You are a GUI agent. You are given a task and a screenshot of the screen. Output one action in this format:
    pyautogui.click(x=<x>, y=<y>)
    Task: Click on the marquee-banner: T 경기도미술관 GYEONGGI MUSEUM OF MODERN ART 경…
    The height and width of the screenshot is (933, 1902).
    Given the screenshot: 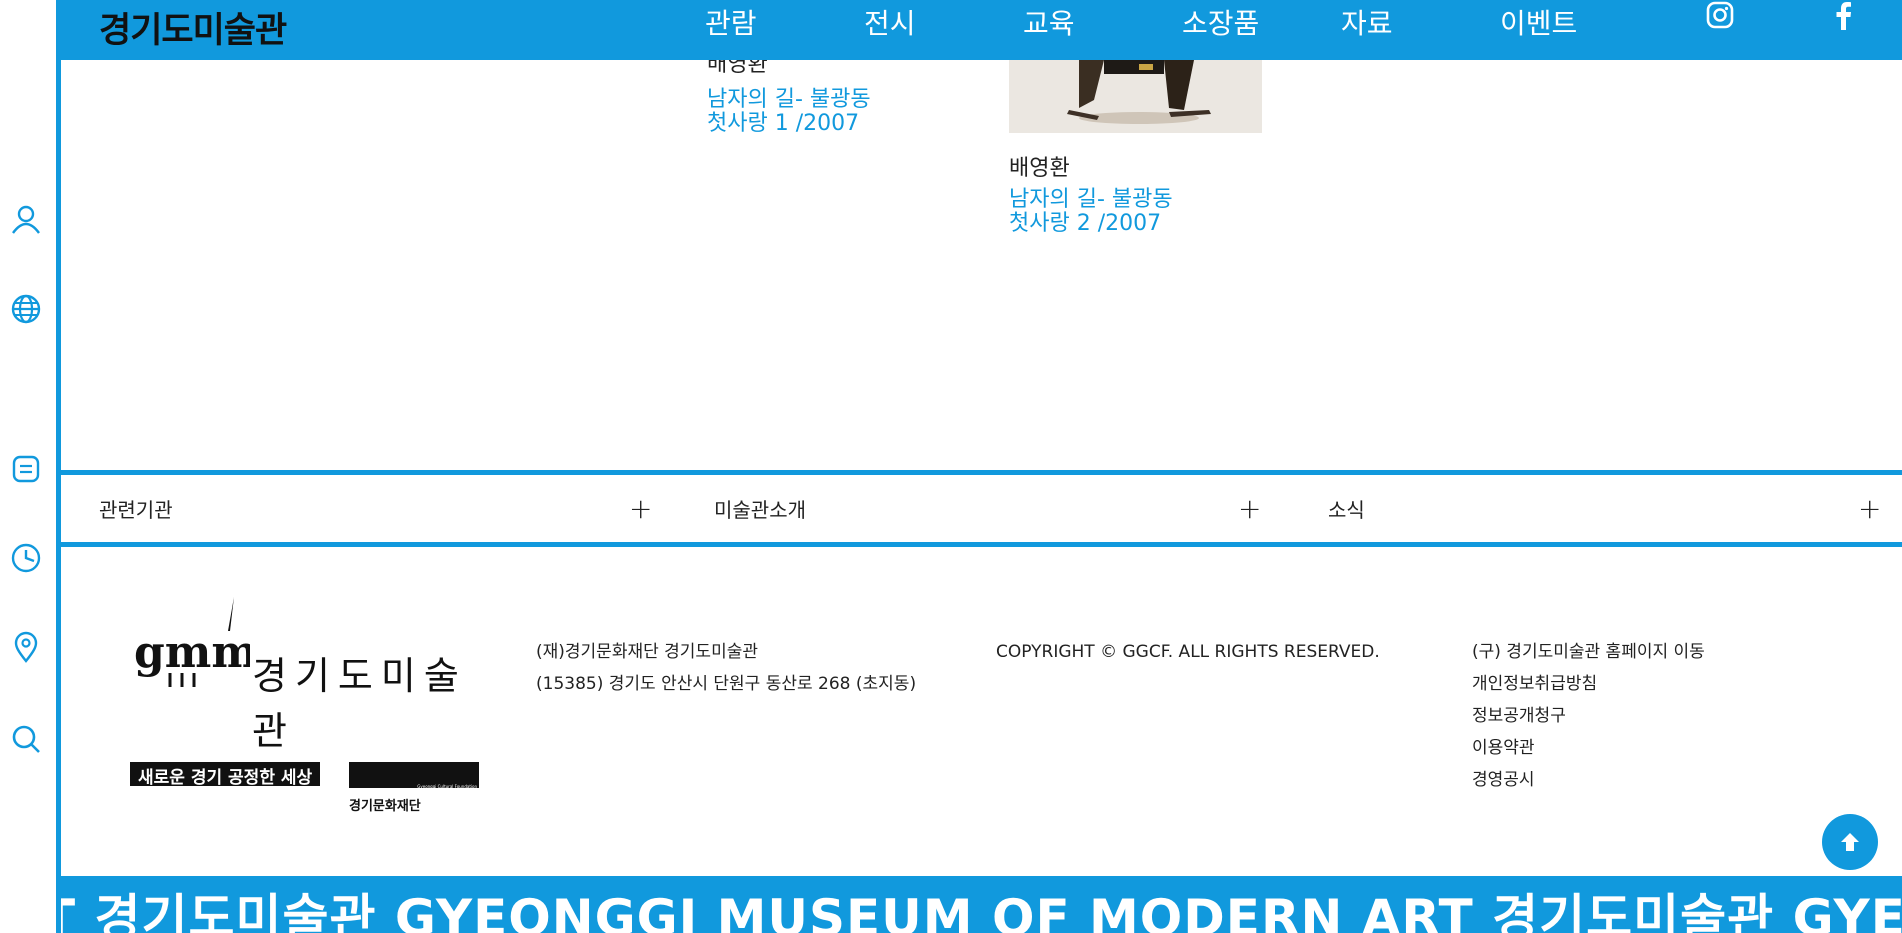 What is the action you would take?
    pyautogui.click(x=981, y=904)
    